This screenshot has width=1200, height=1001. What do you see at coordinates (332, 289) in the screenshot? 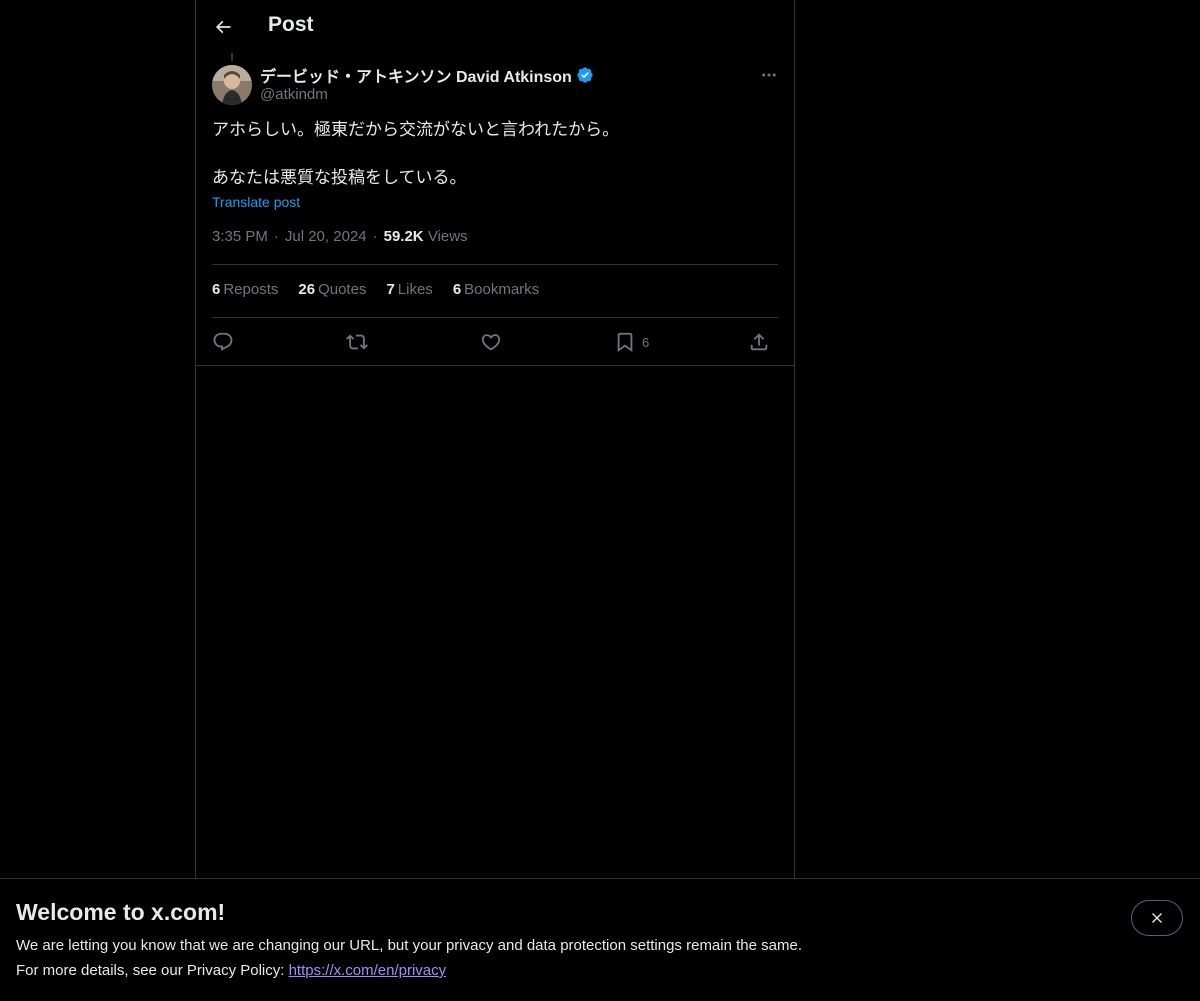
I see `stat-quotes: 26 Quotes` at bounding box center [332, 289].